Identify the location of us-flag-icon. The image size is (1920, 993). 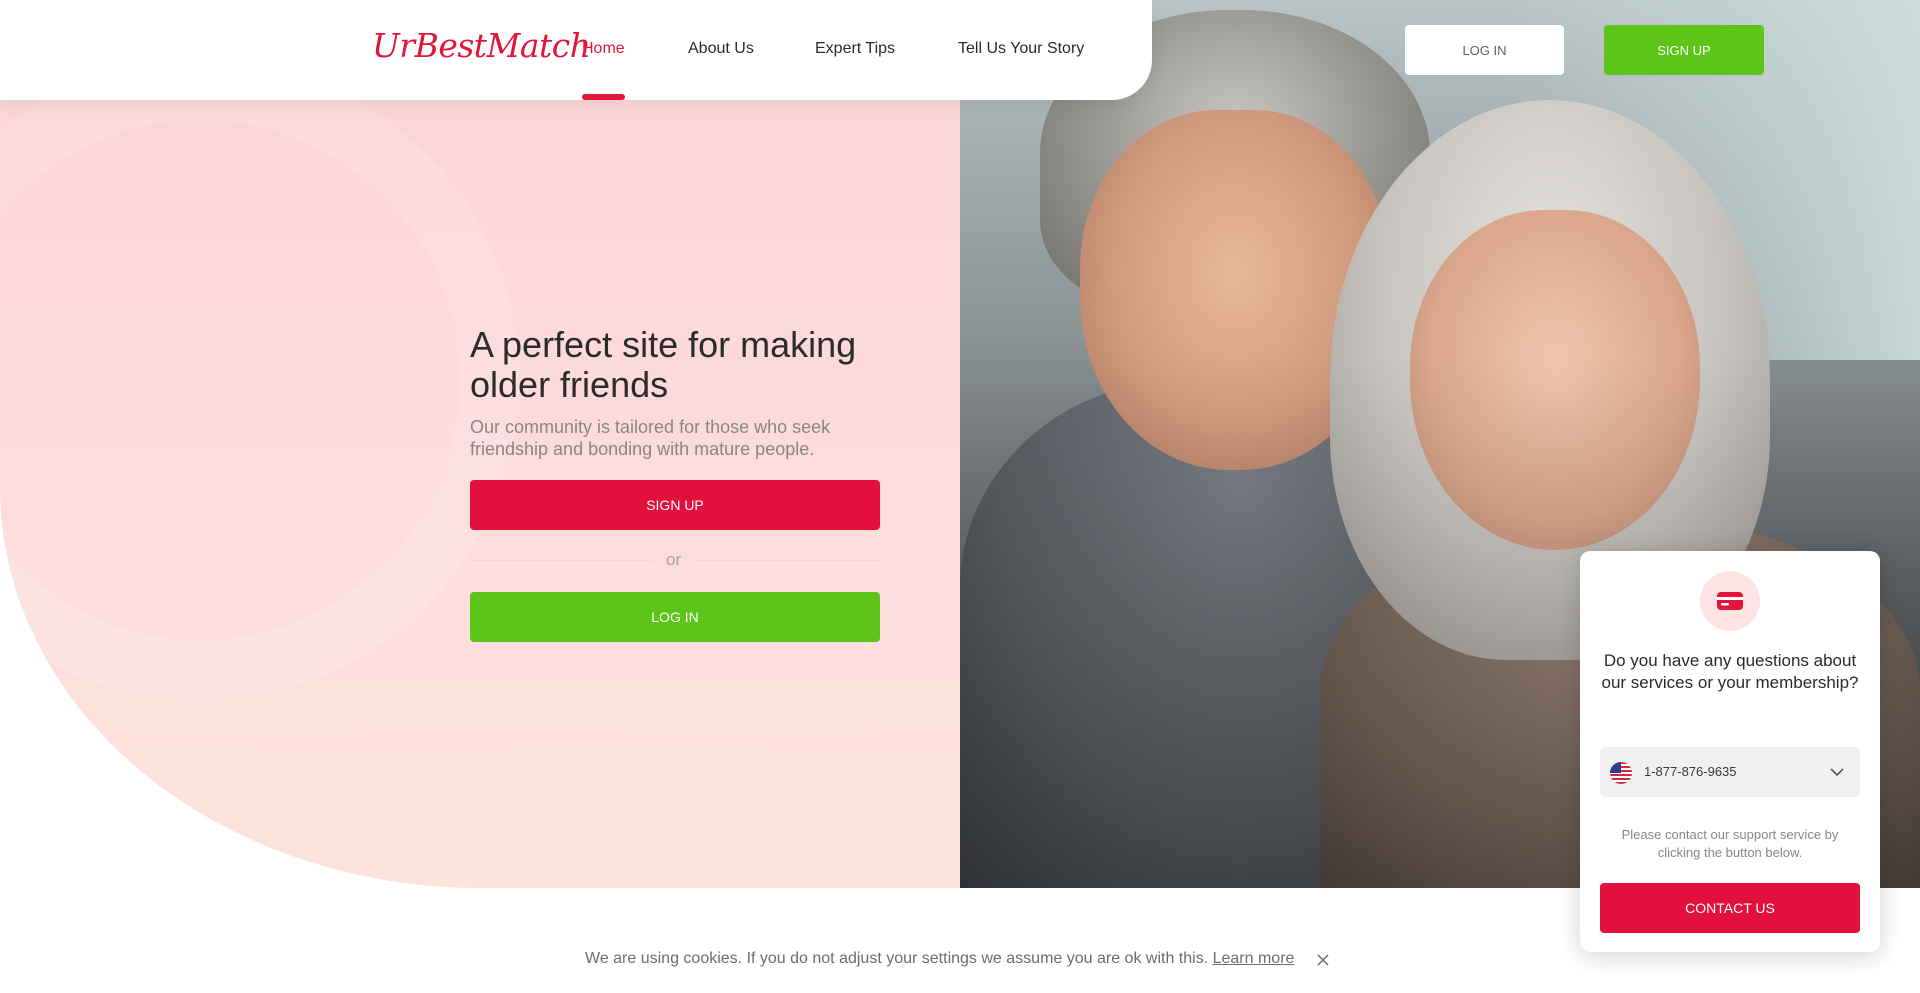
(1621, 773).